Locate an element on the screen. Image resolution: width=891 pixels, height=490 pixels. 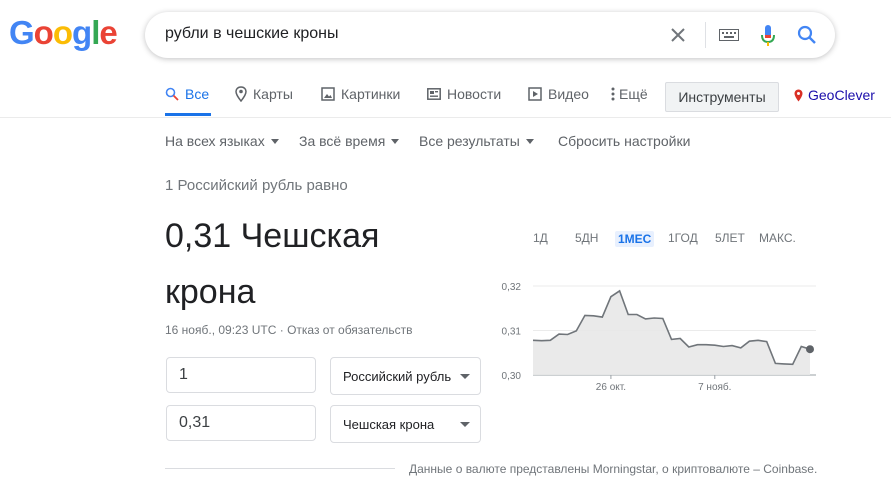
filter-language: На всех языках is located at coordinates (222, 141).